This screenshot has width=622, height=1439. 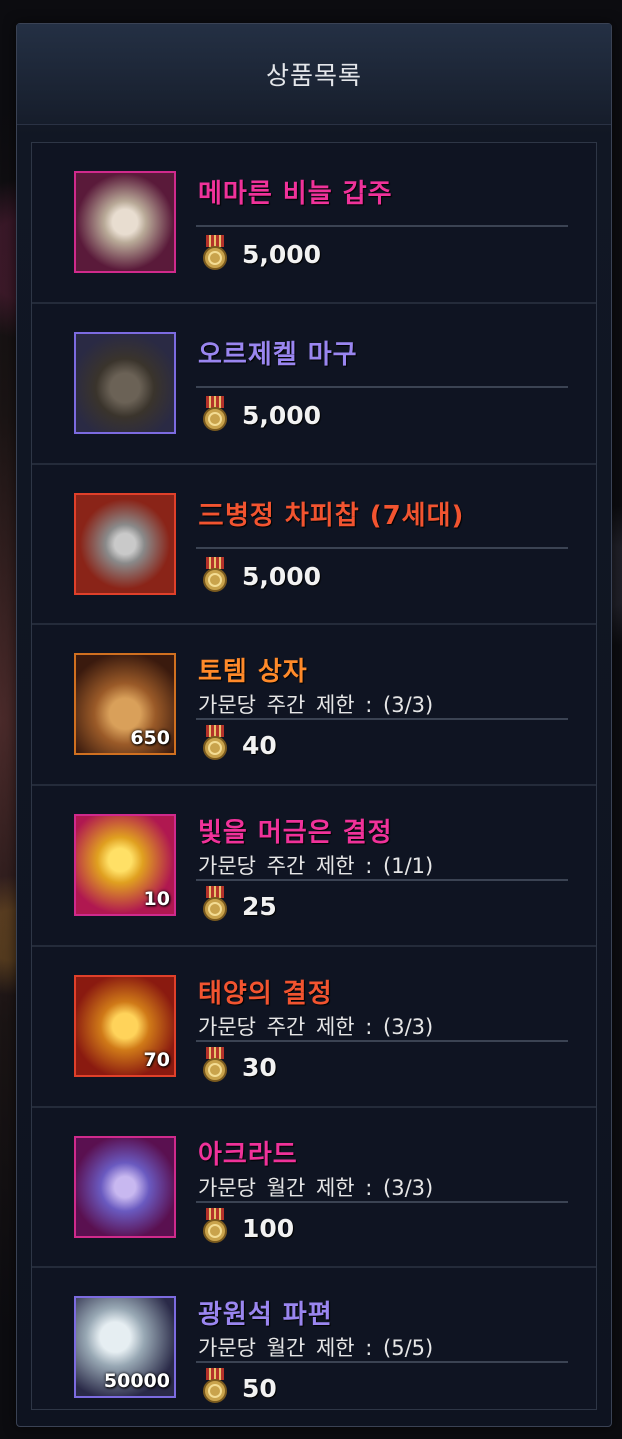 I want to click on item-name: 三병정 차피찹 (7세대), so click(x=331, y=515).